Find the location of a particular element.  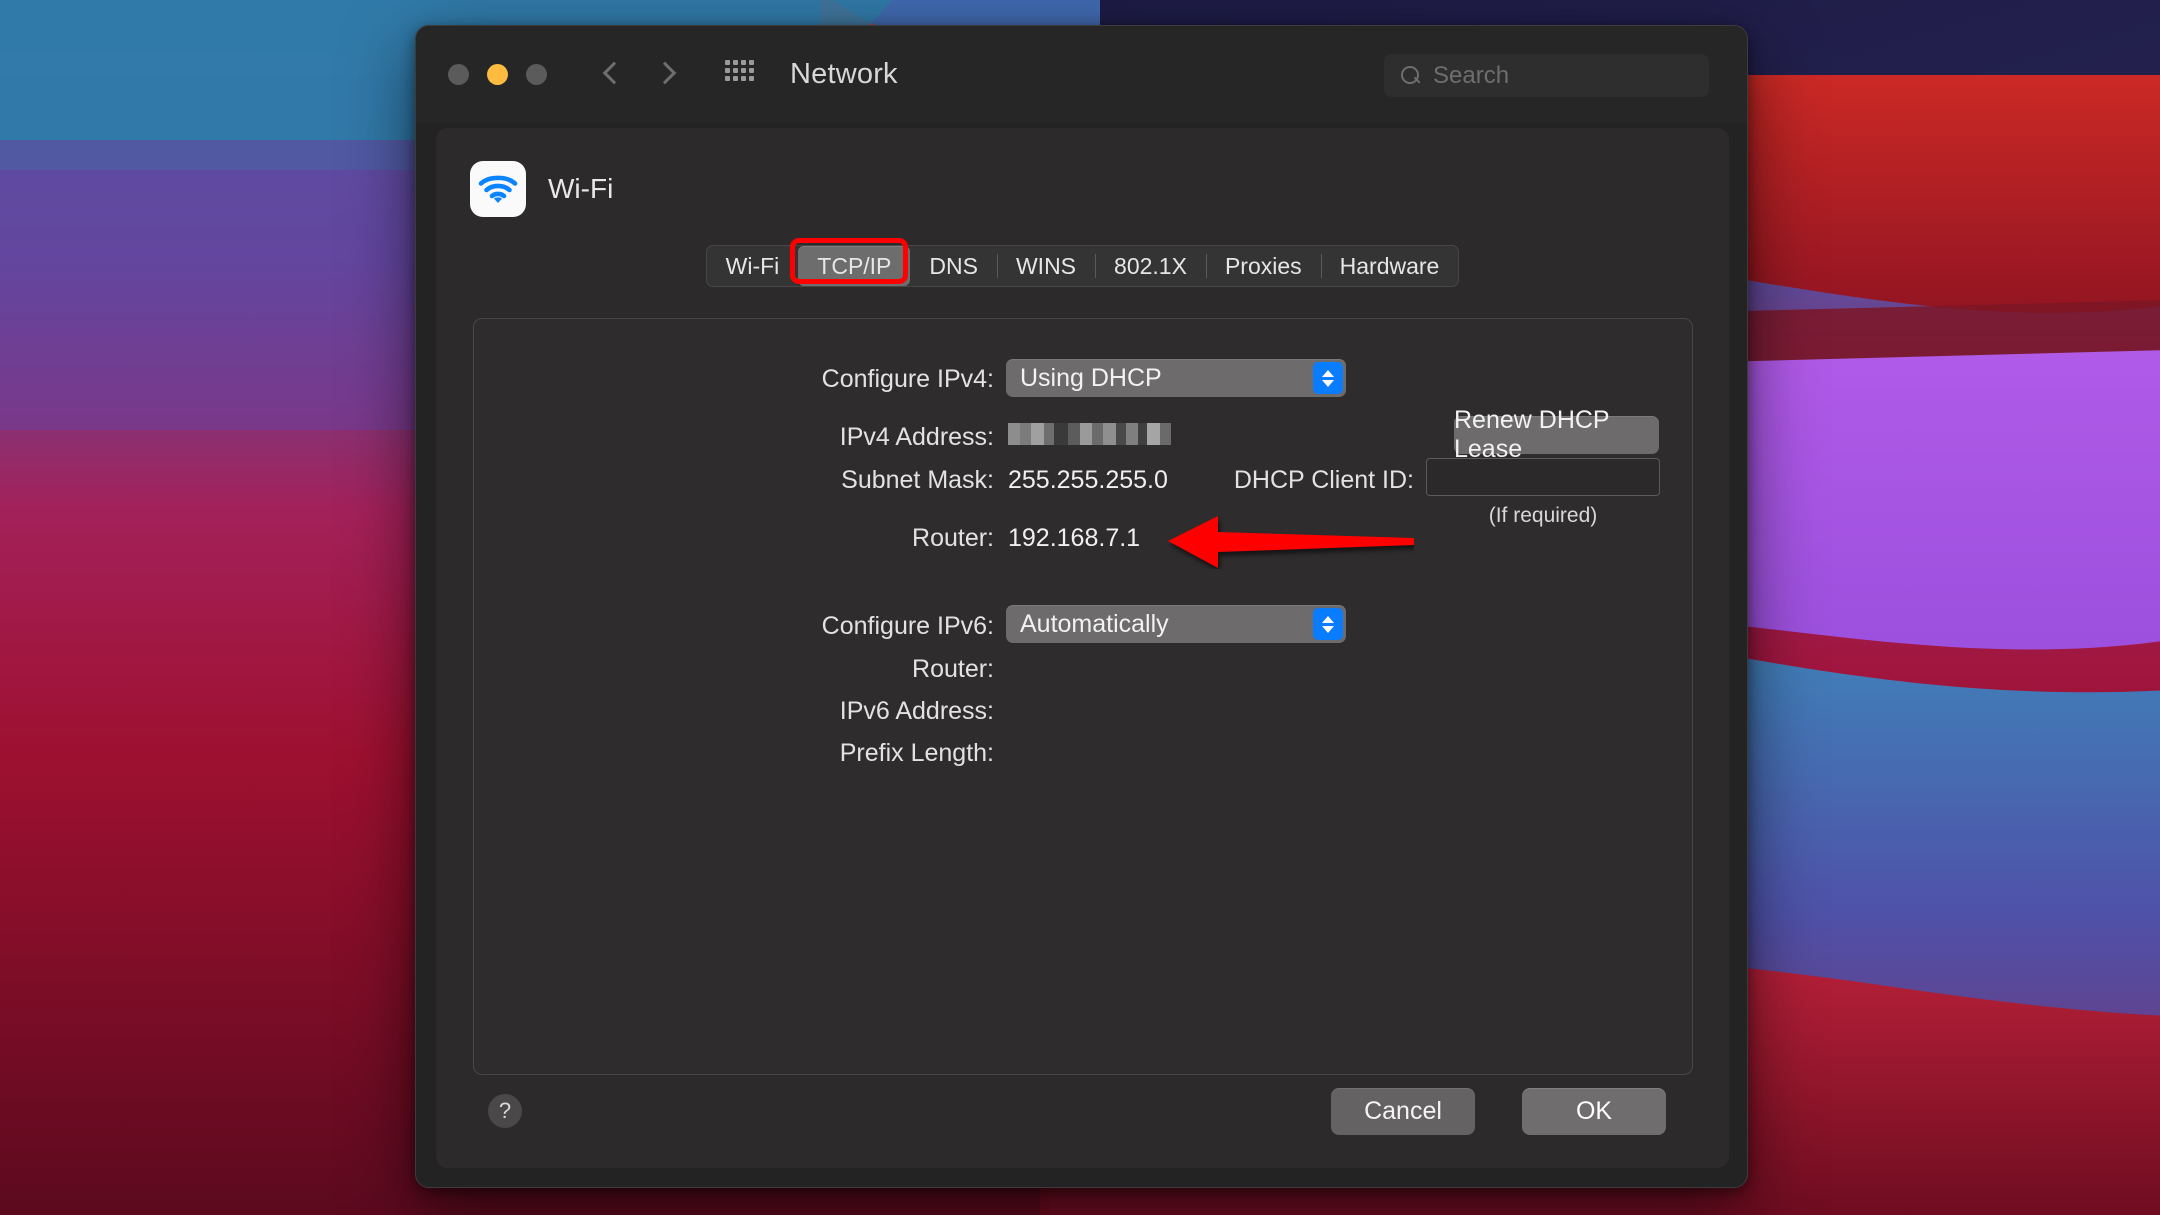

router-ipv4-label-row: Router: is located at coordinates (734, 538).